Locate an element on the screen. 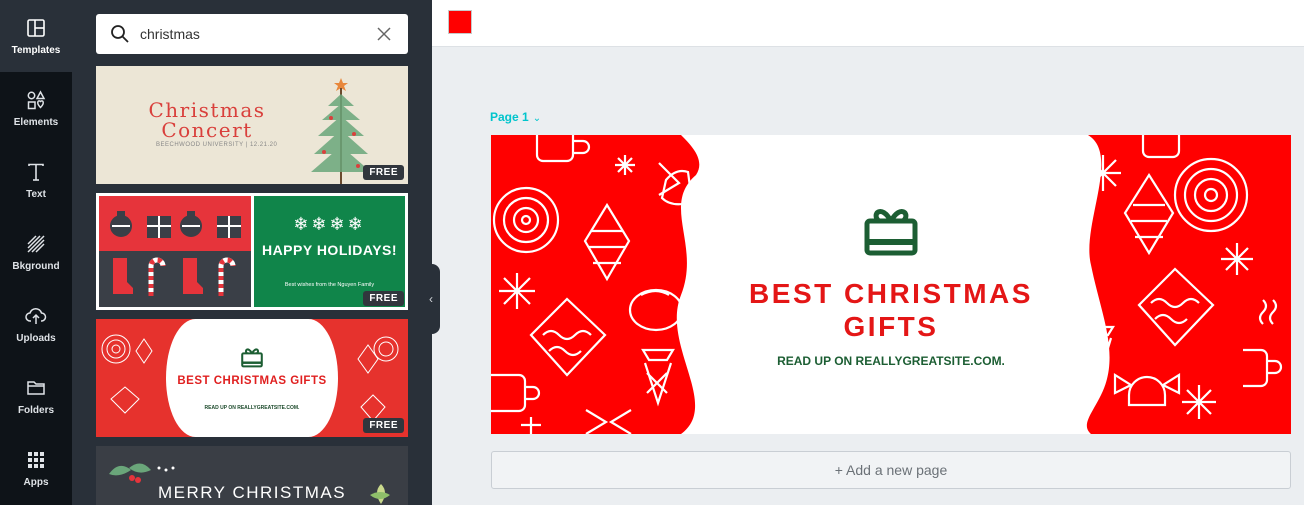  template-subtitle: Best wishes from the Nguyen Family is located at coordinates (329, 285).